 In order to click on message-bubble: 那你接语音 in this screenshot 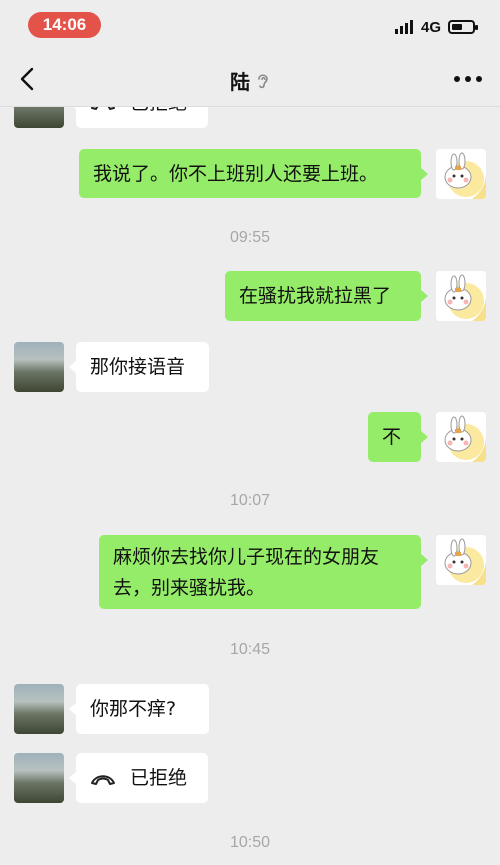, I will do `click(139, 367)`.